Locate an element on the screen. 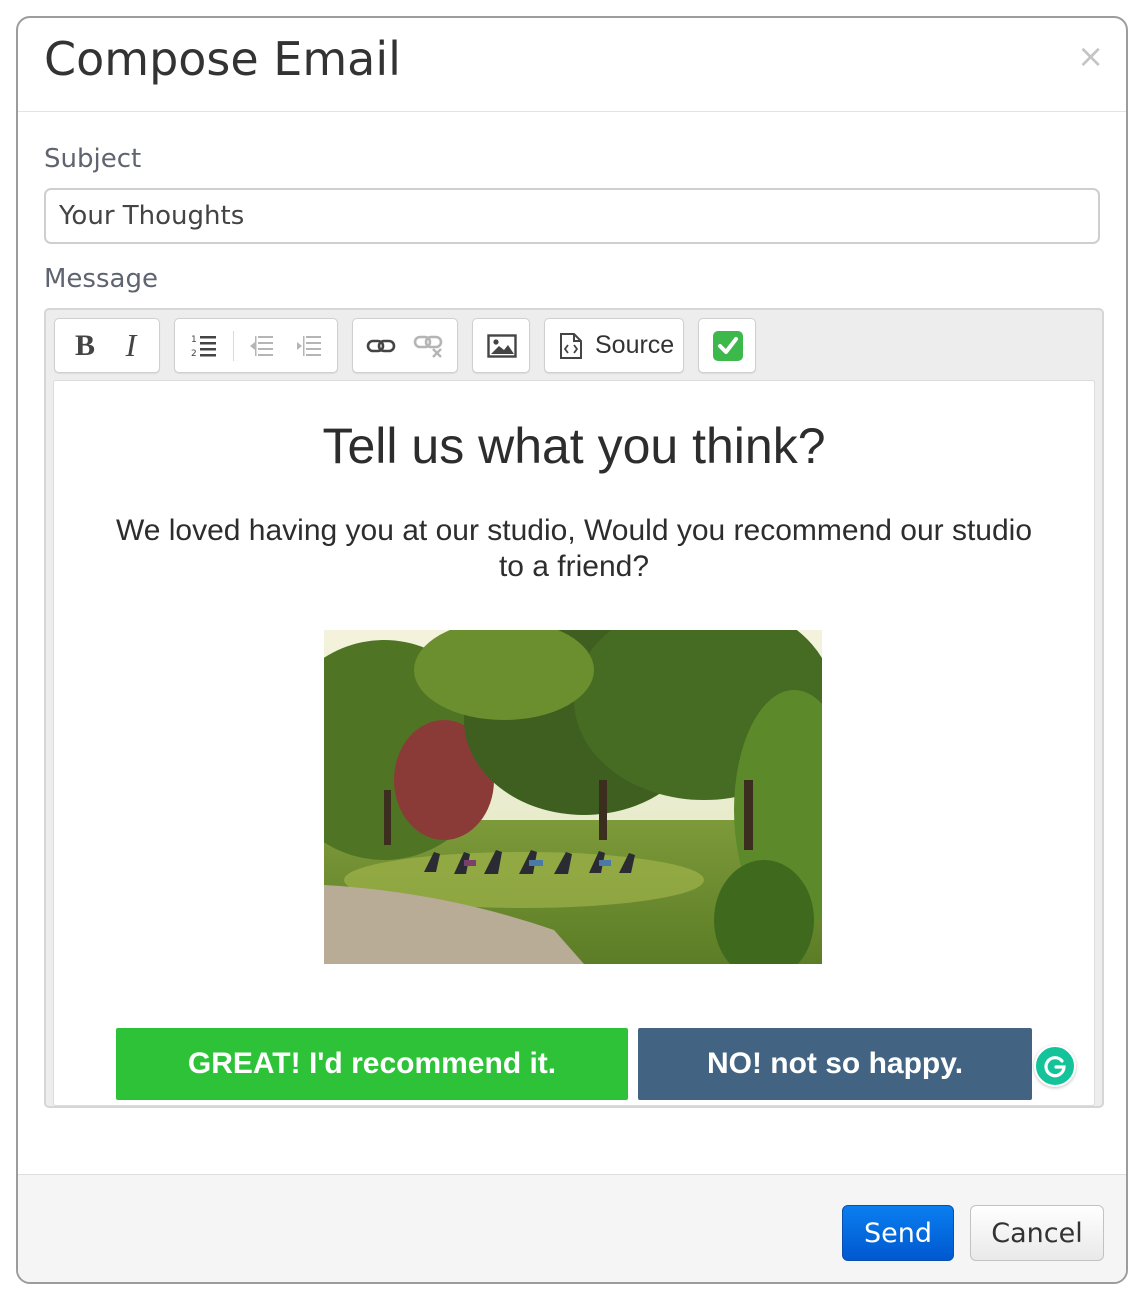 The height and width of the screenshot is (1305, 1147). increase-indent-icon is located at coordinates (309, 345).